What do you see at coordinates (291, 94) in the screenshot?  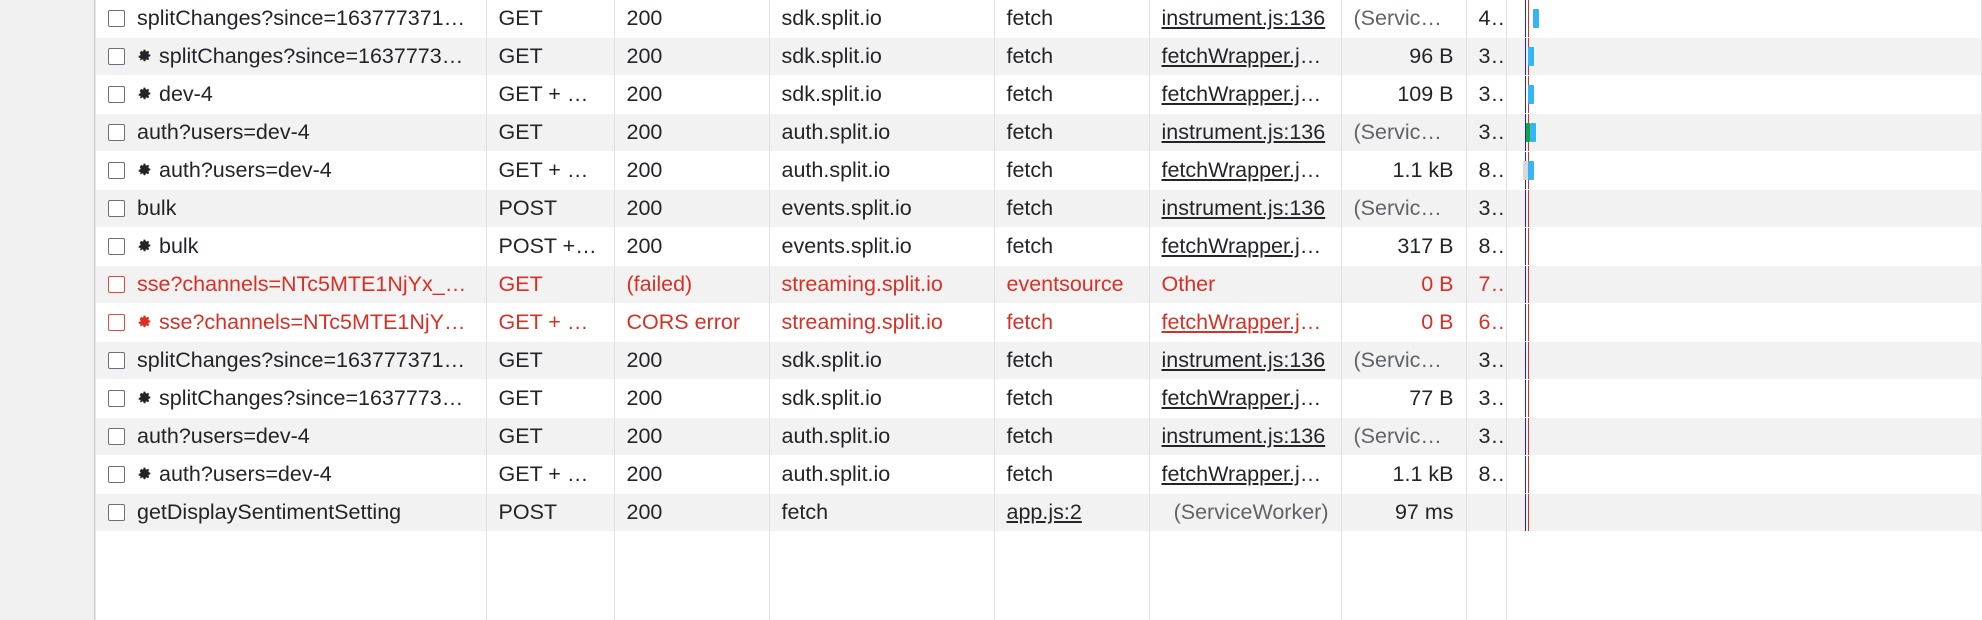 I see `request-name-cell: dev-4` at bounding box center [291, 94].